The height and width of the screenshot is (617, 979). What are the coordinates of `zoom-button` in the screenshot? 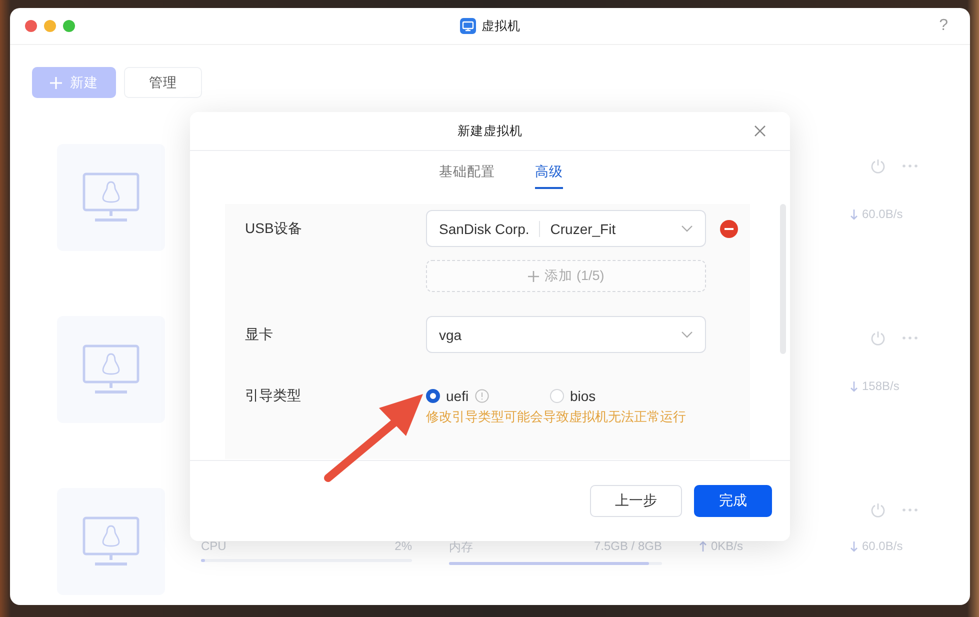 It's located at (69, 26).